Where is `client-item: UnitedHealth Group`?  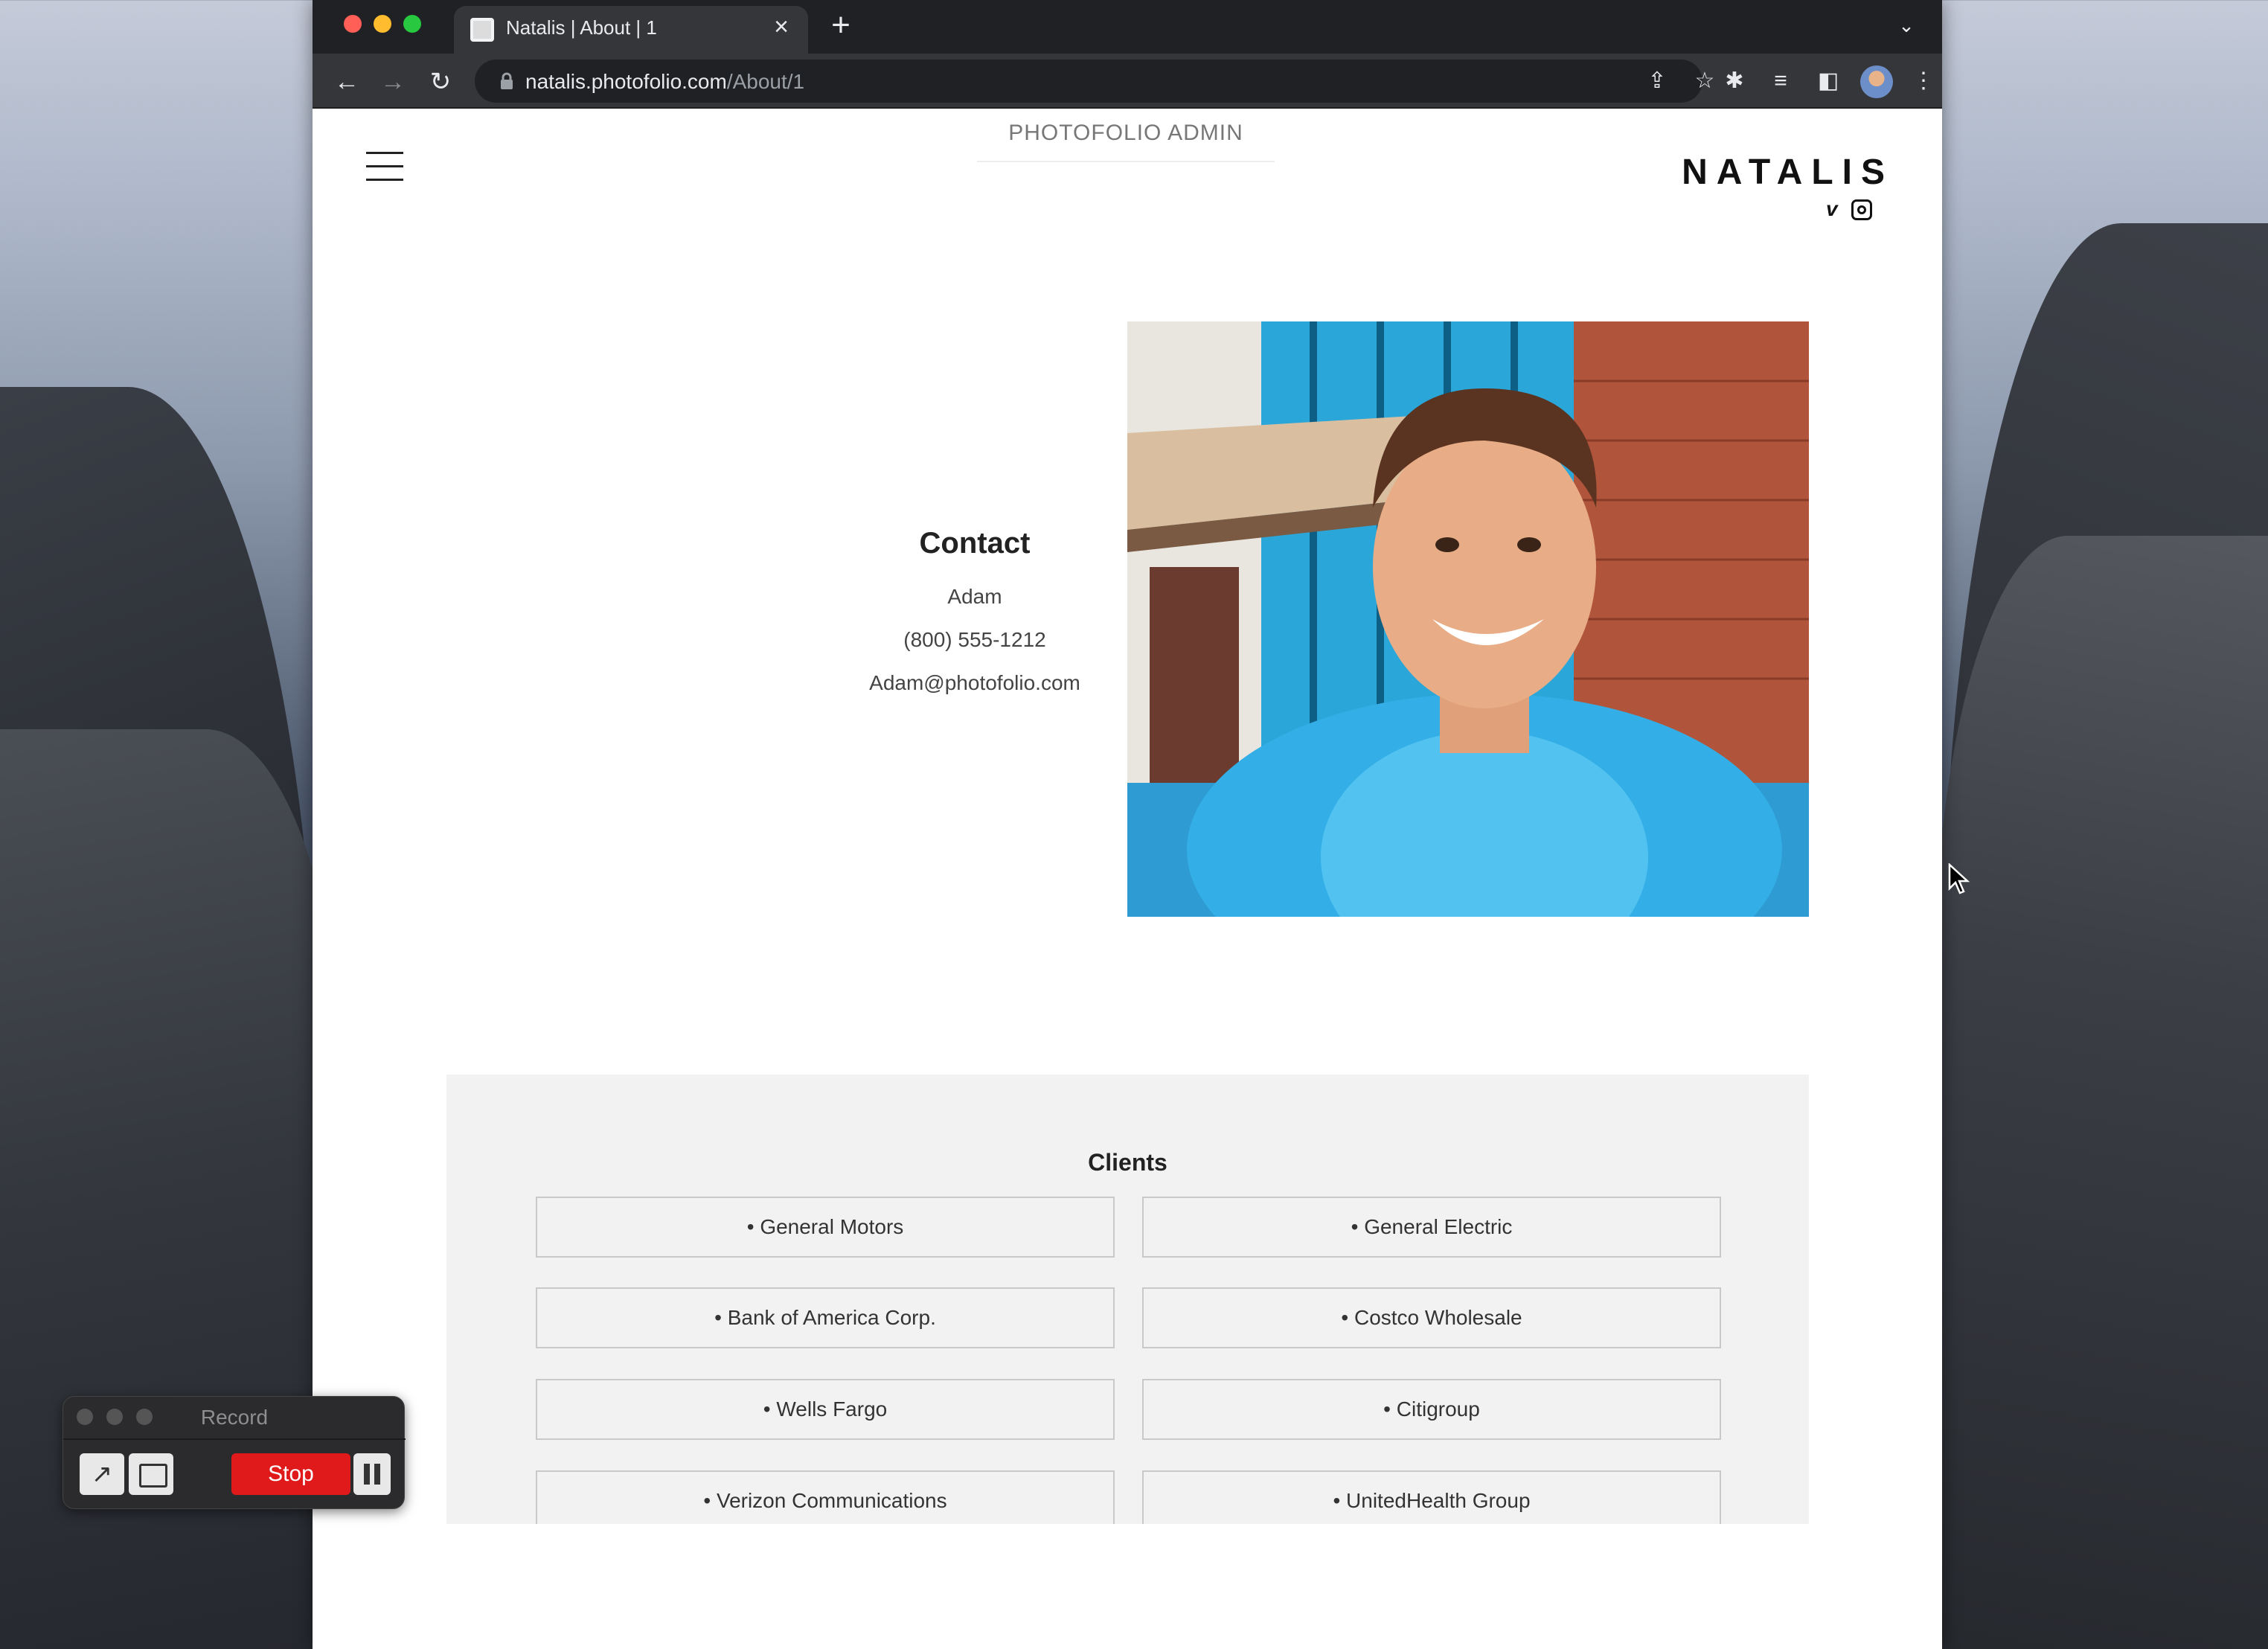 client-item: UnitedHealth Group is located at coordinates (1431, 1497).